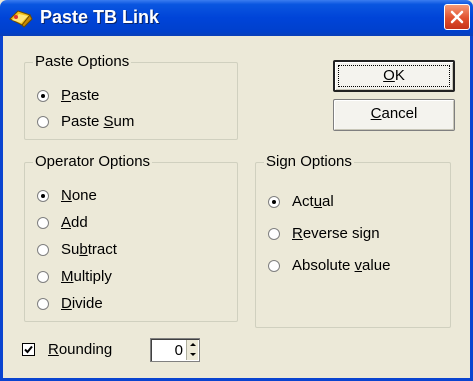  I want to click on spin-up-icon, so click(192, 345).